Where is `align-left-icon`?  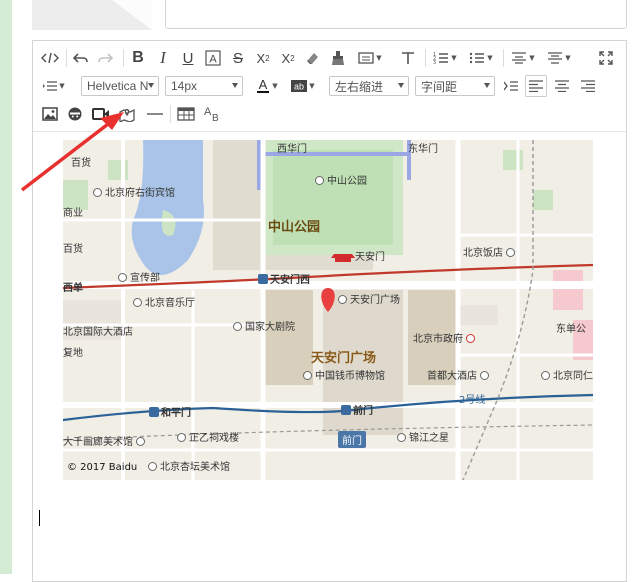 align-left-icon is located at coordinates (536, 86).